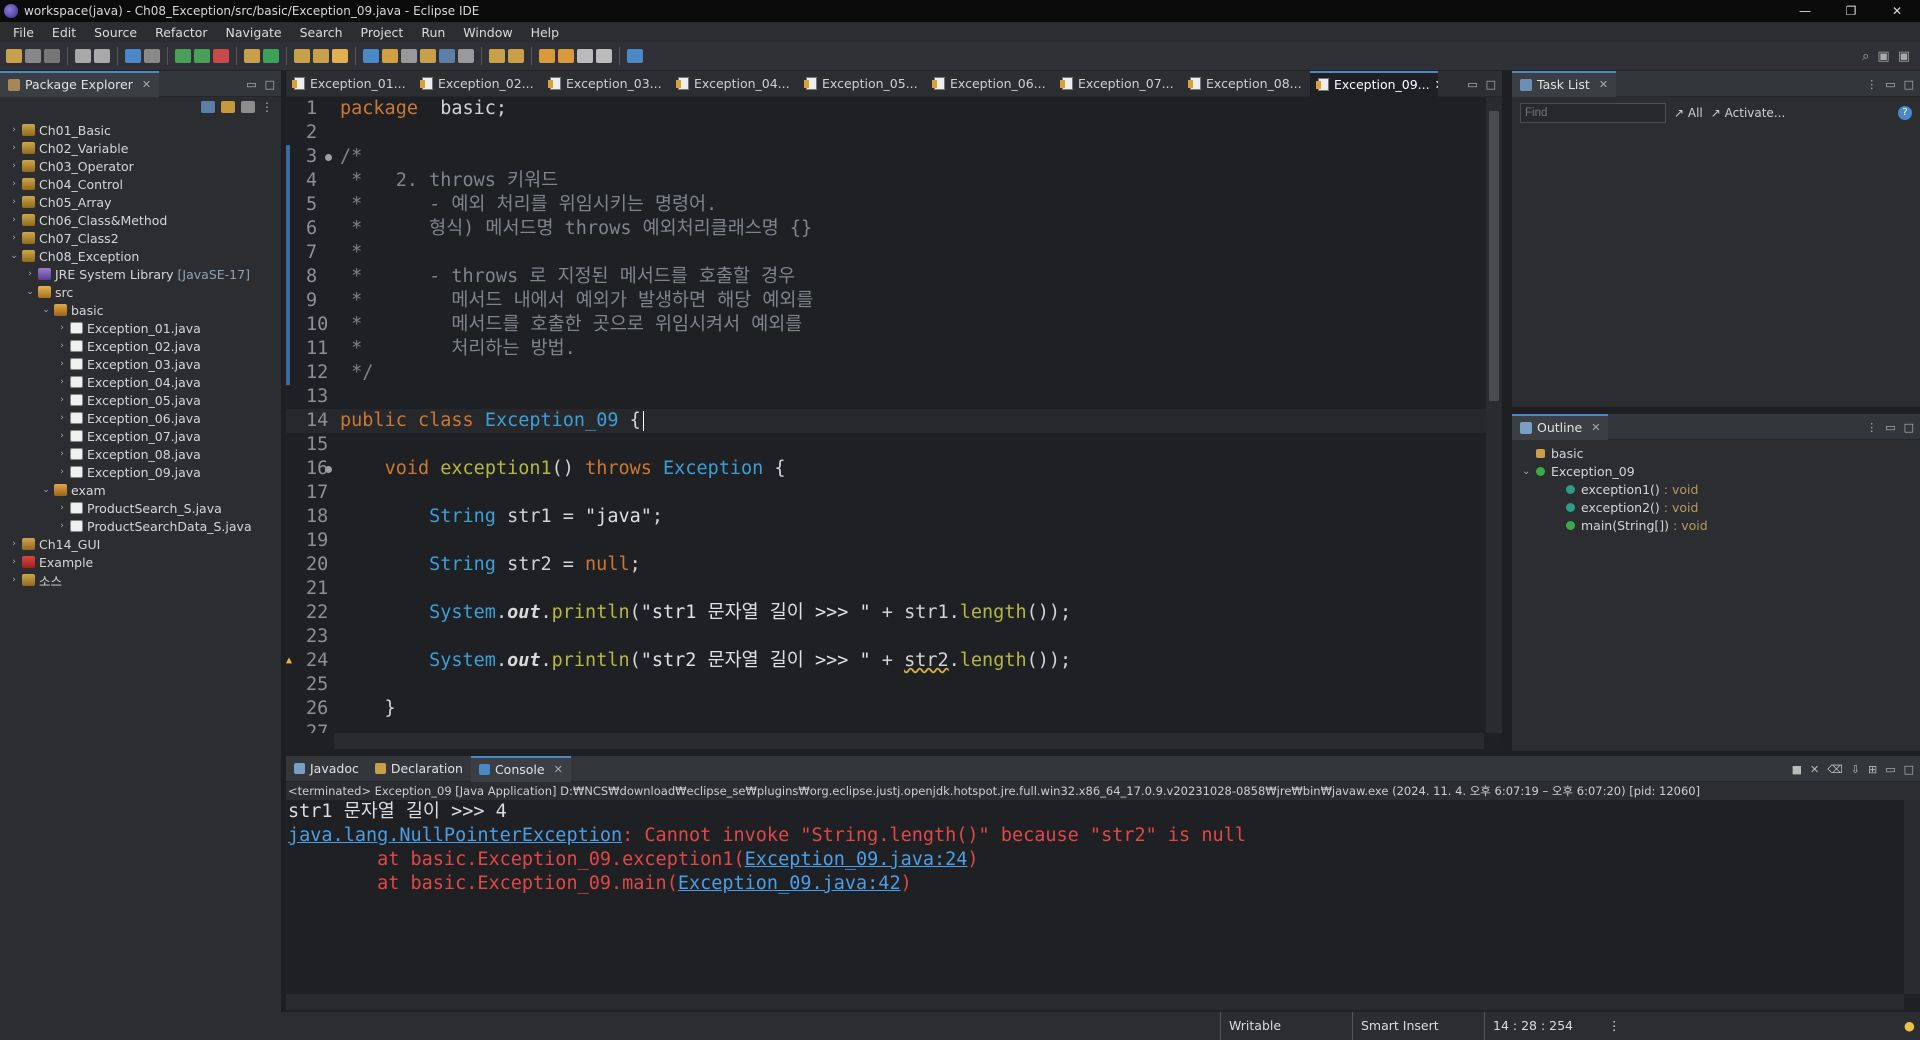 This screenshot has width=1920, height=1040. What do you see at coordinates (886, 589) in the screenshot?
I see `code-line: 21` at bounding box center [886, 589].